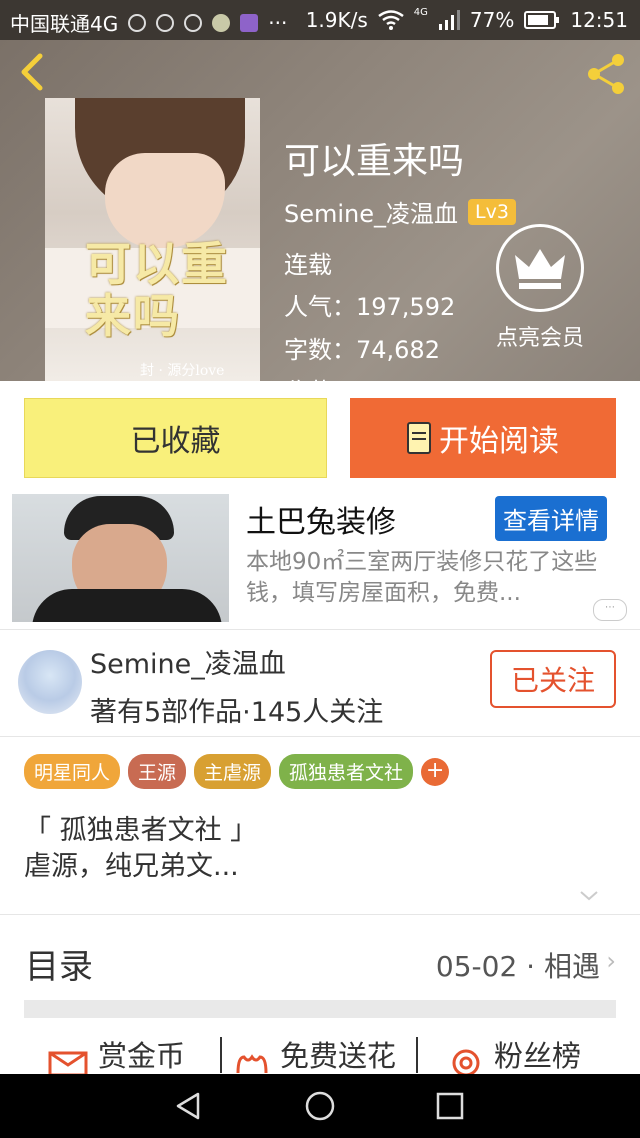 This screenshot has width=640, height=1138. What do you see at coordinates (120, 558) in the screenshot?
I see `ad-image` at bounding box center [120, 558].